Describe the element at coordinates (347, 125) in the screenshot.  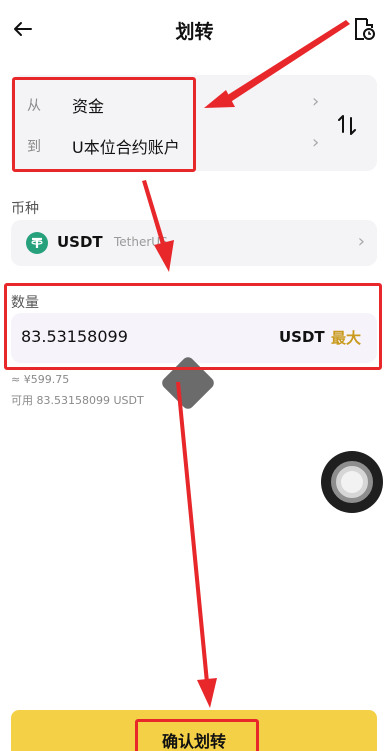
I see `swap-arrows-icon` at that location.